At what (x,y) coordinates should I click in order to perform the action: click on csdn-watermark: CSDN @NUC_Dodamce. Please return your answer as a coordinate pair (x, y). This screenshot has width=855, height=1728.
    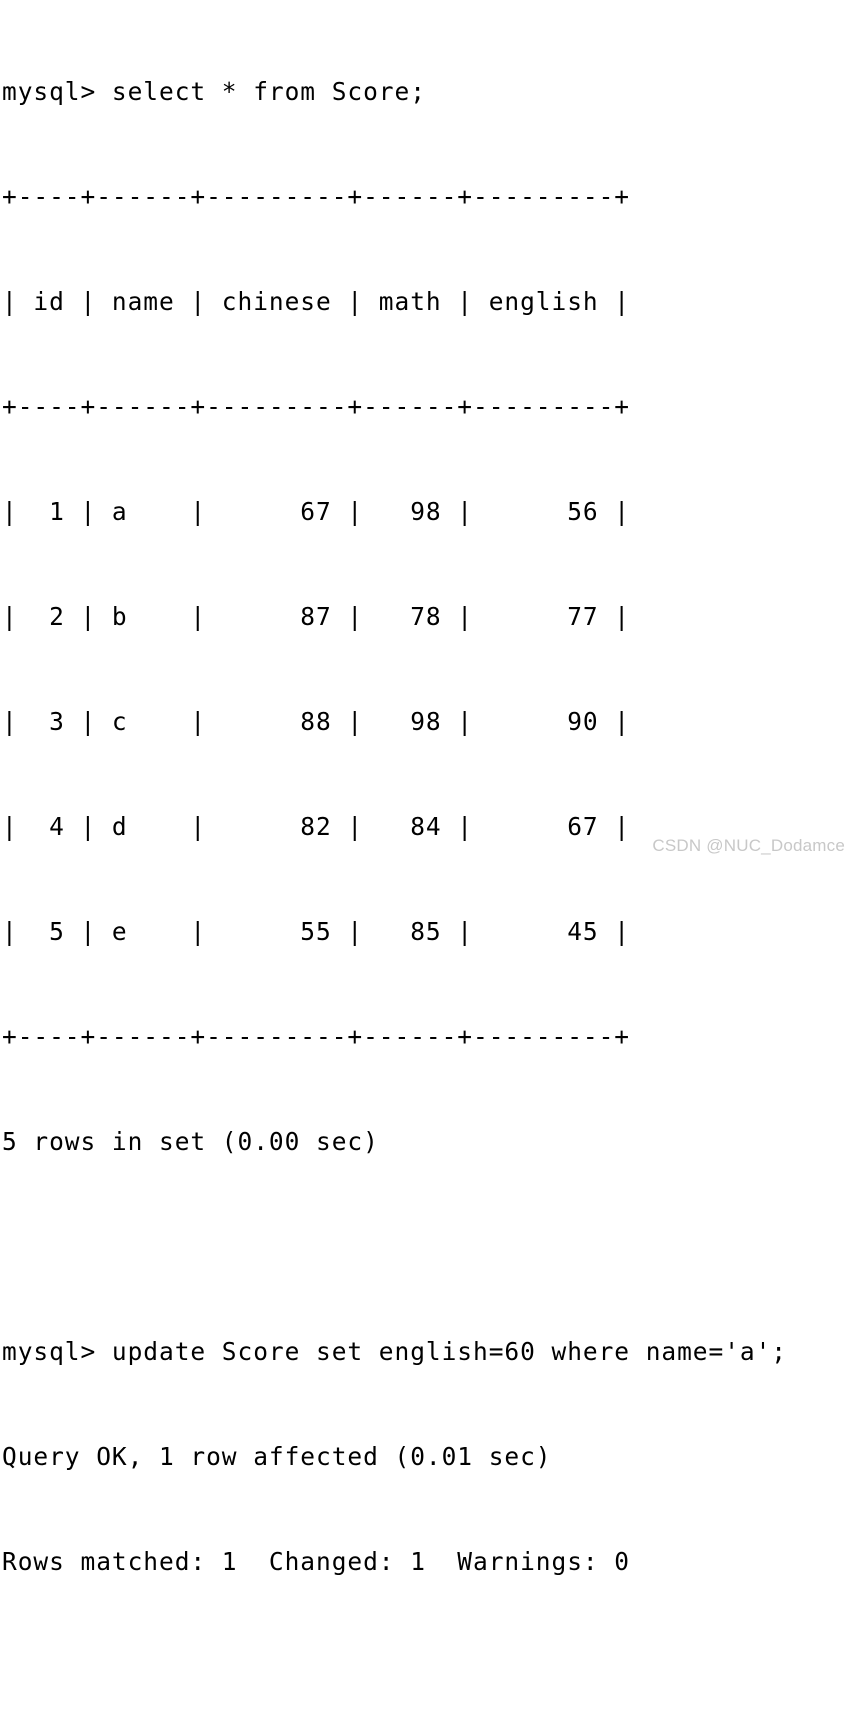
    Looking at the image, I should click on (748, 845).